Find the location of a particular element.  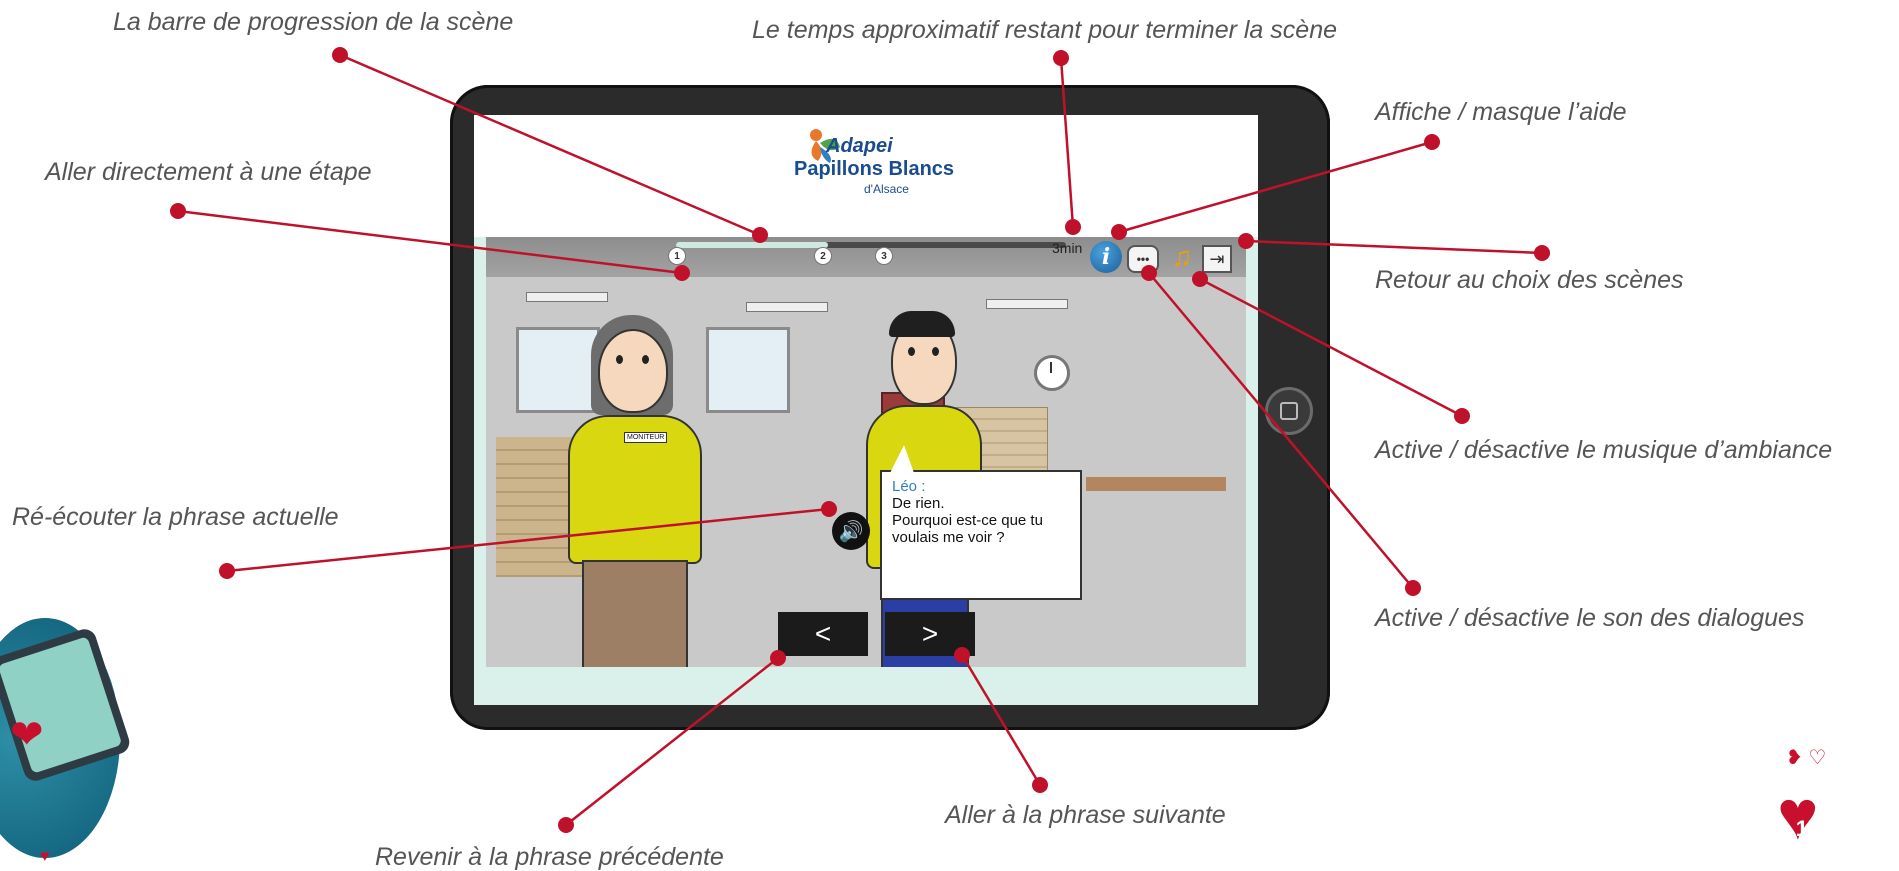

time-remaining: 3min is located at coordinates (1067, 248).